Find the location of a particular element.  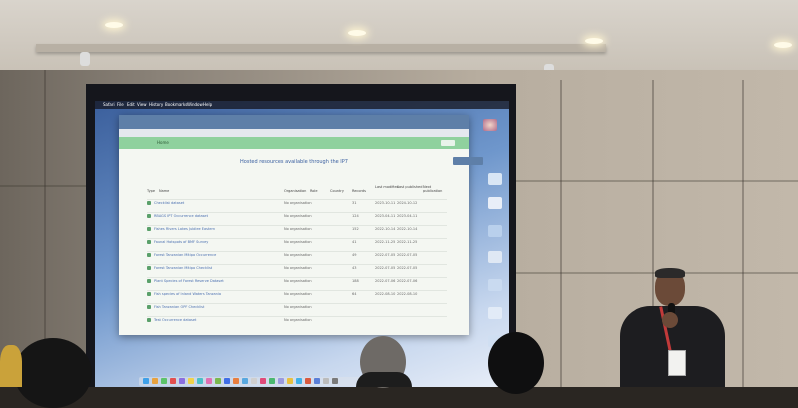

audience-head is located at coordinates (516, 363).